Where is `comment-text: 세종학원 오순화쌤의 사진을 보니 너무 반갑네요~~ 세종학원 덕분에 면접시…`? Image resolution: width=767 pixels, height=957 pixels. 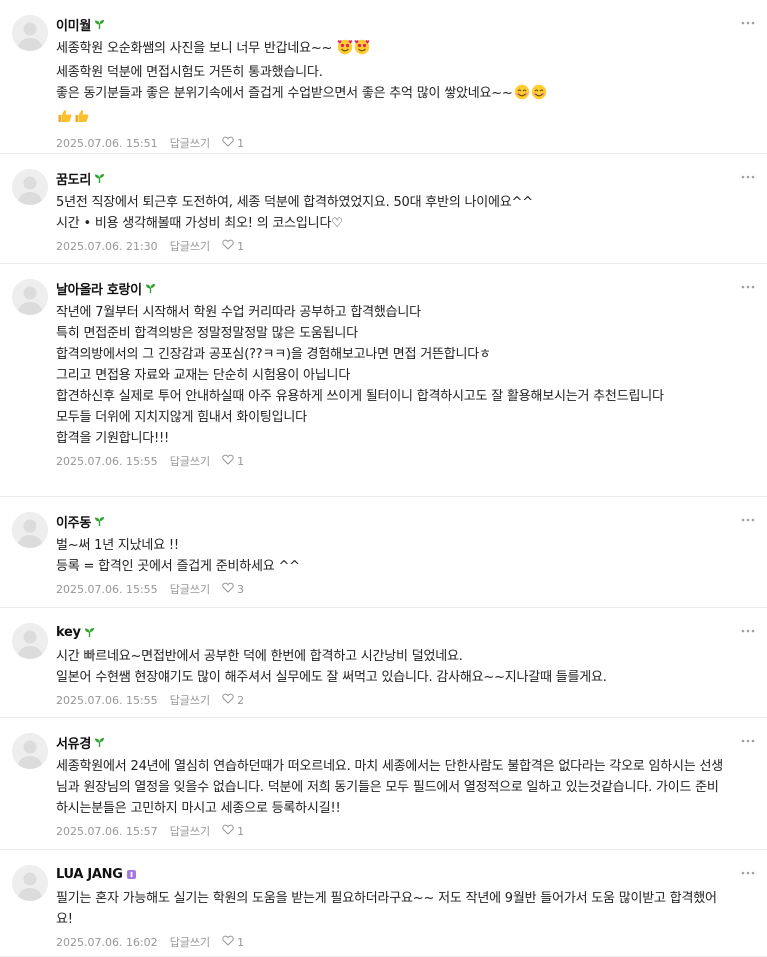
comment-text: 세종학원 오순화쌤의 사진을 보니 너무 반갑네요~~ 세종학원 덕분에 면접시… is located at coordinates (391, 84).